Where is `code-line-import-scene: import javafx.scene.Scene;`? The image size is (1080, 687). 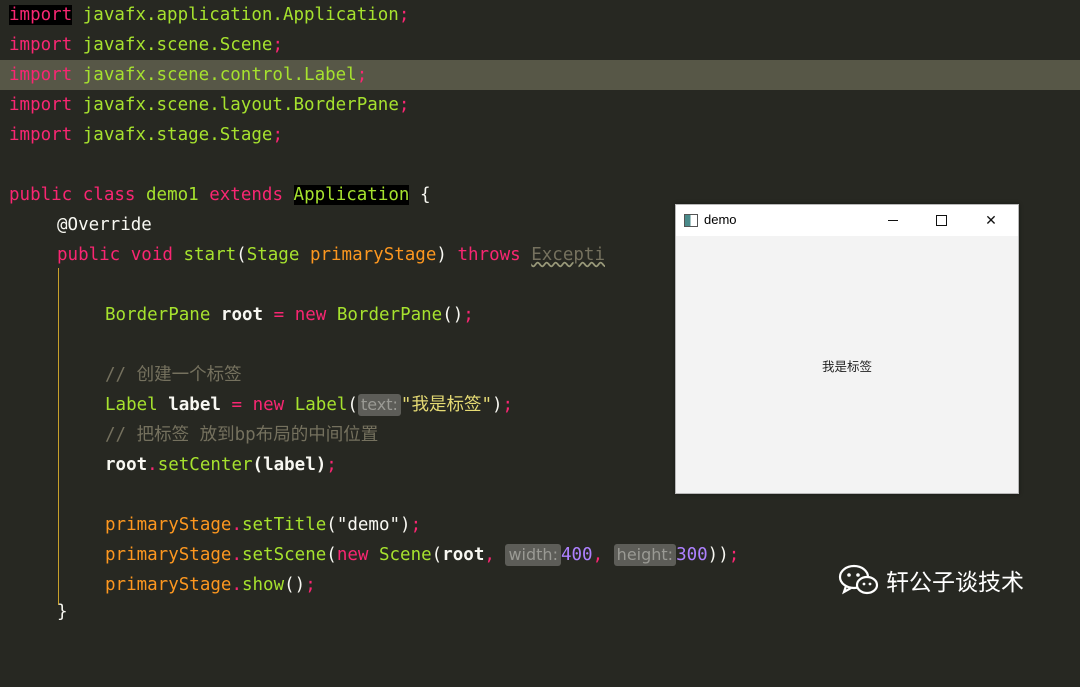 code-line-import-scene: import javafx.scene.Scene; is located at coordinates (540, 45).